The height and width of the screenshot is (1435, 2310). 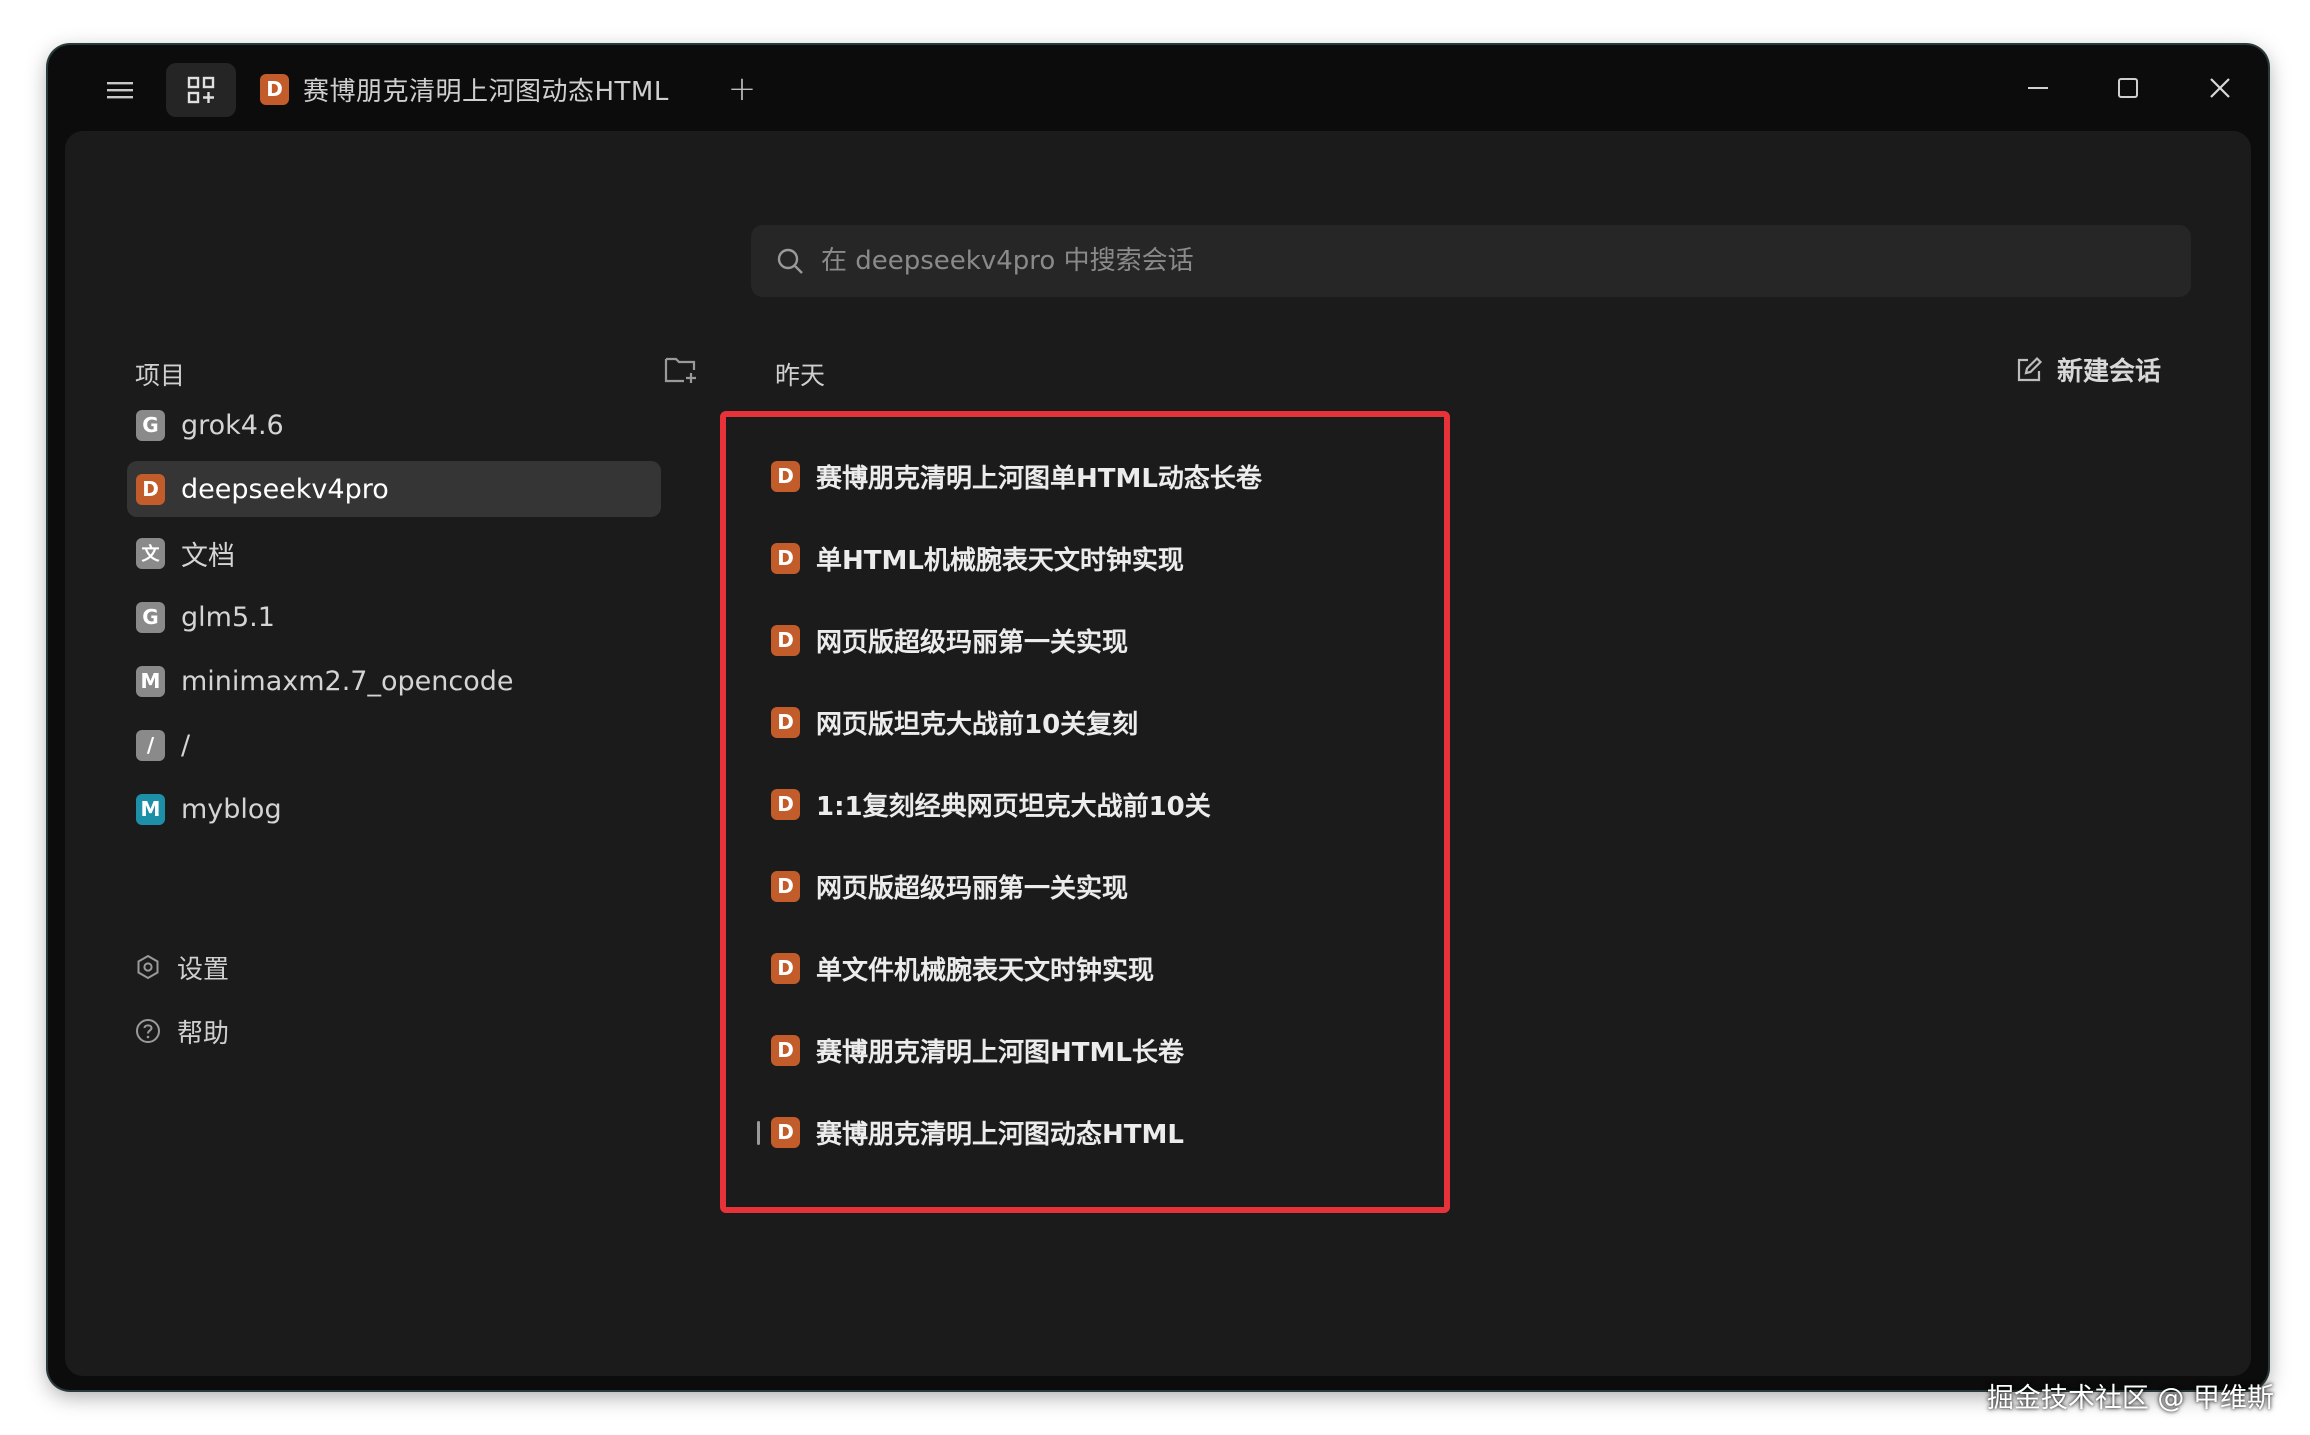 What do you see at coordinates (1000, 1052) in the screenshot?
I see `conversation-title: 赛博朋克清明上河图HTML长卷` at bounding box center [1000, 1052].